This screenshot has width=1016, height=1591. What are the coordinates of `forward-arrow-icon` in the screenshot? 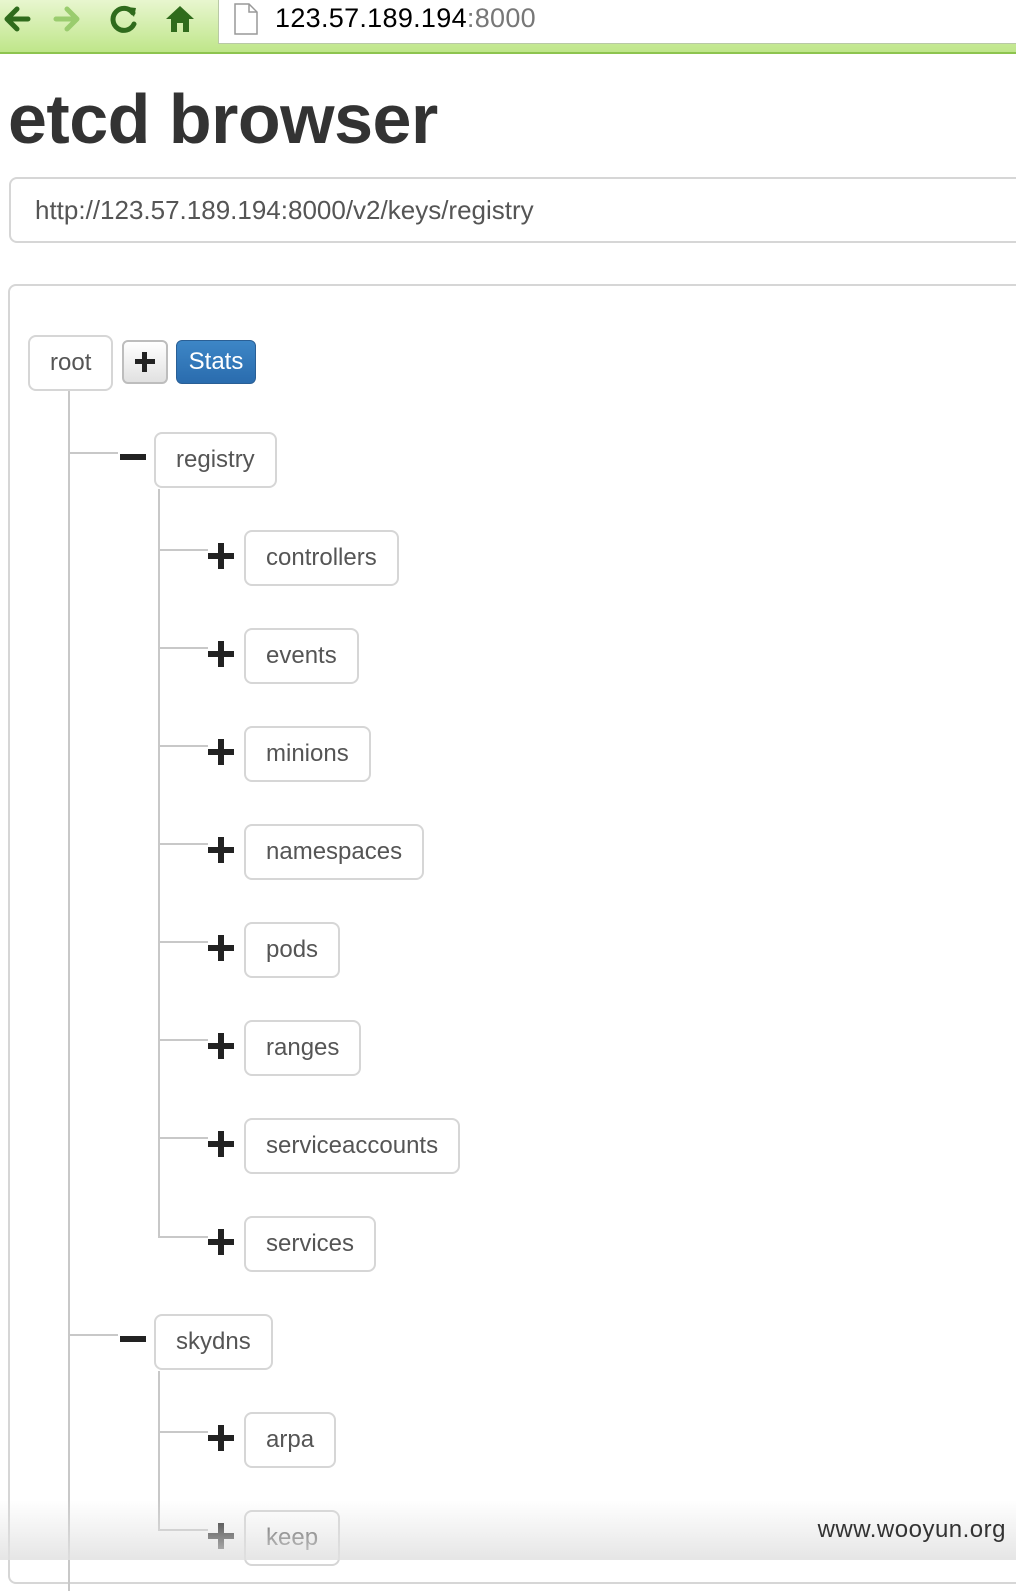 It's located at (66, 19).